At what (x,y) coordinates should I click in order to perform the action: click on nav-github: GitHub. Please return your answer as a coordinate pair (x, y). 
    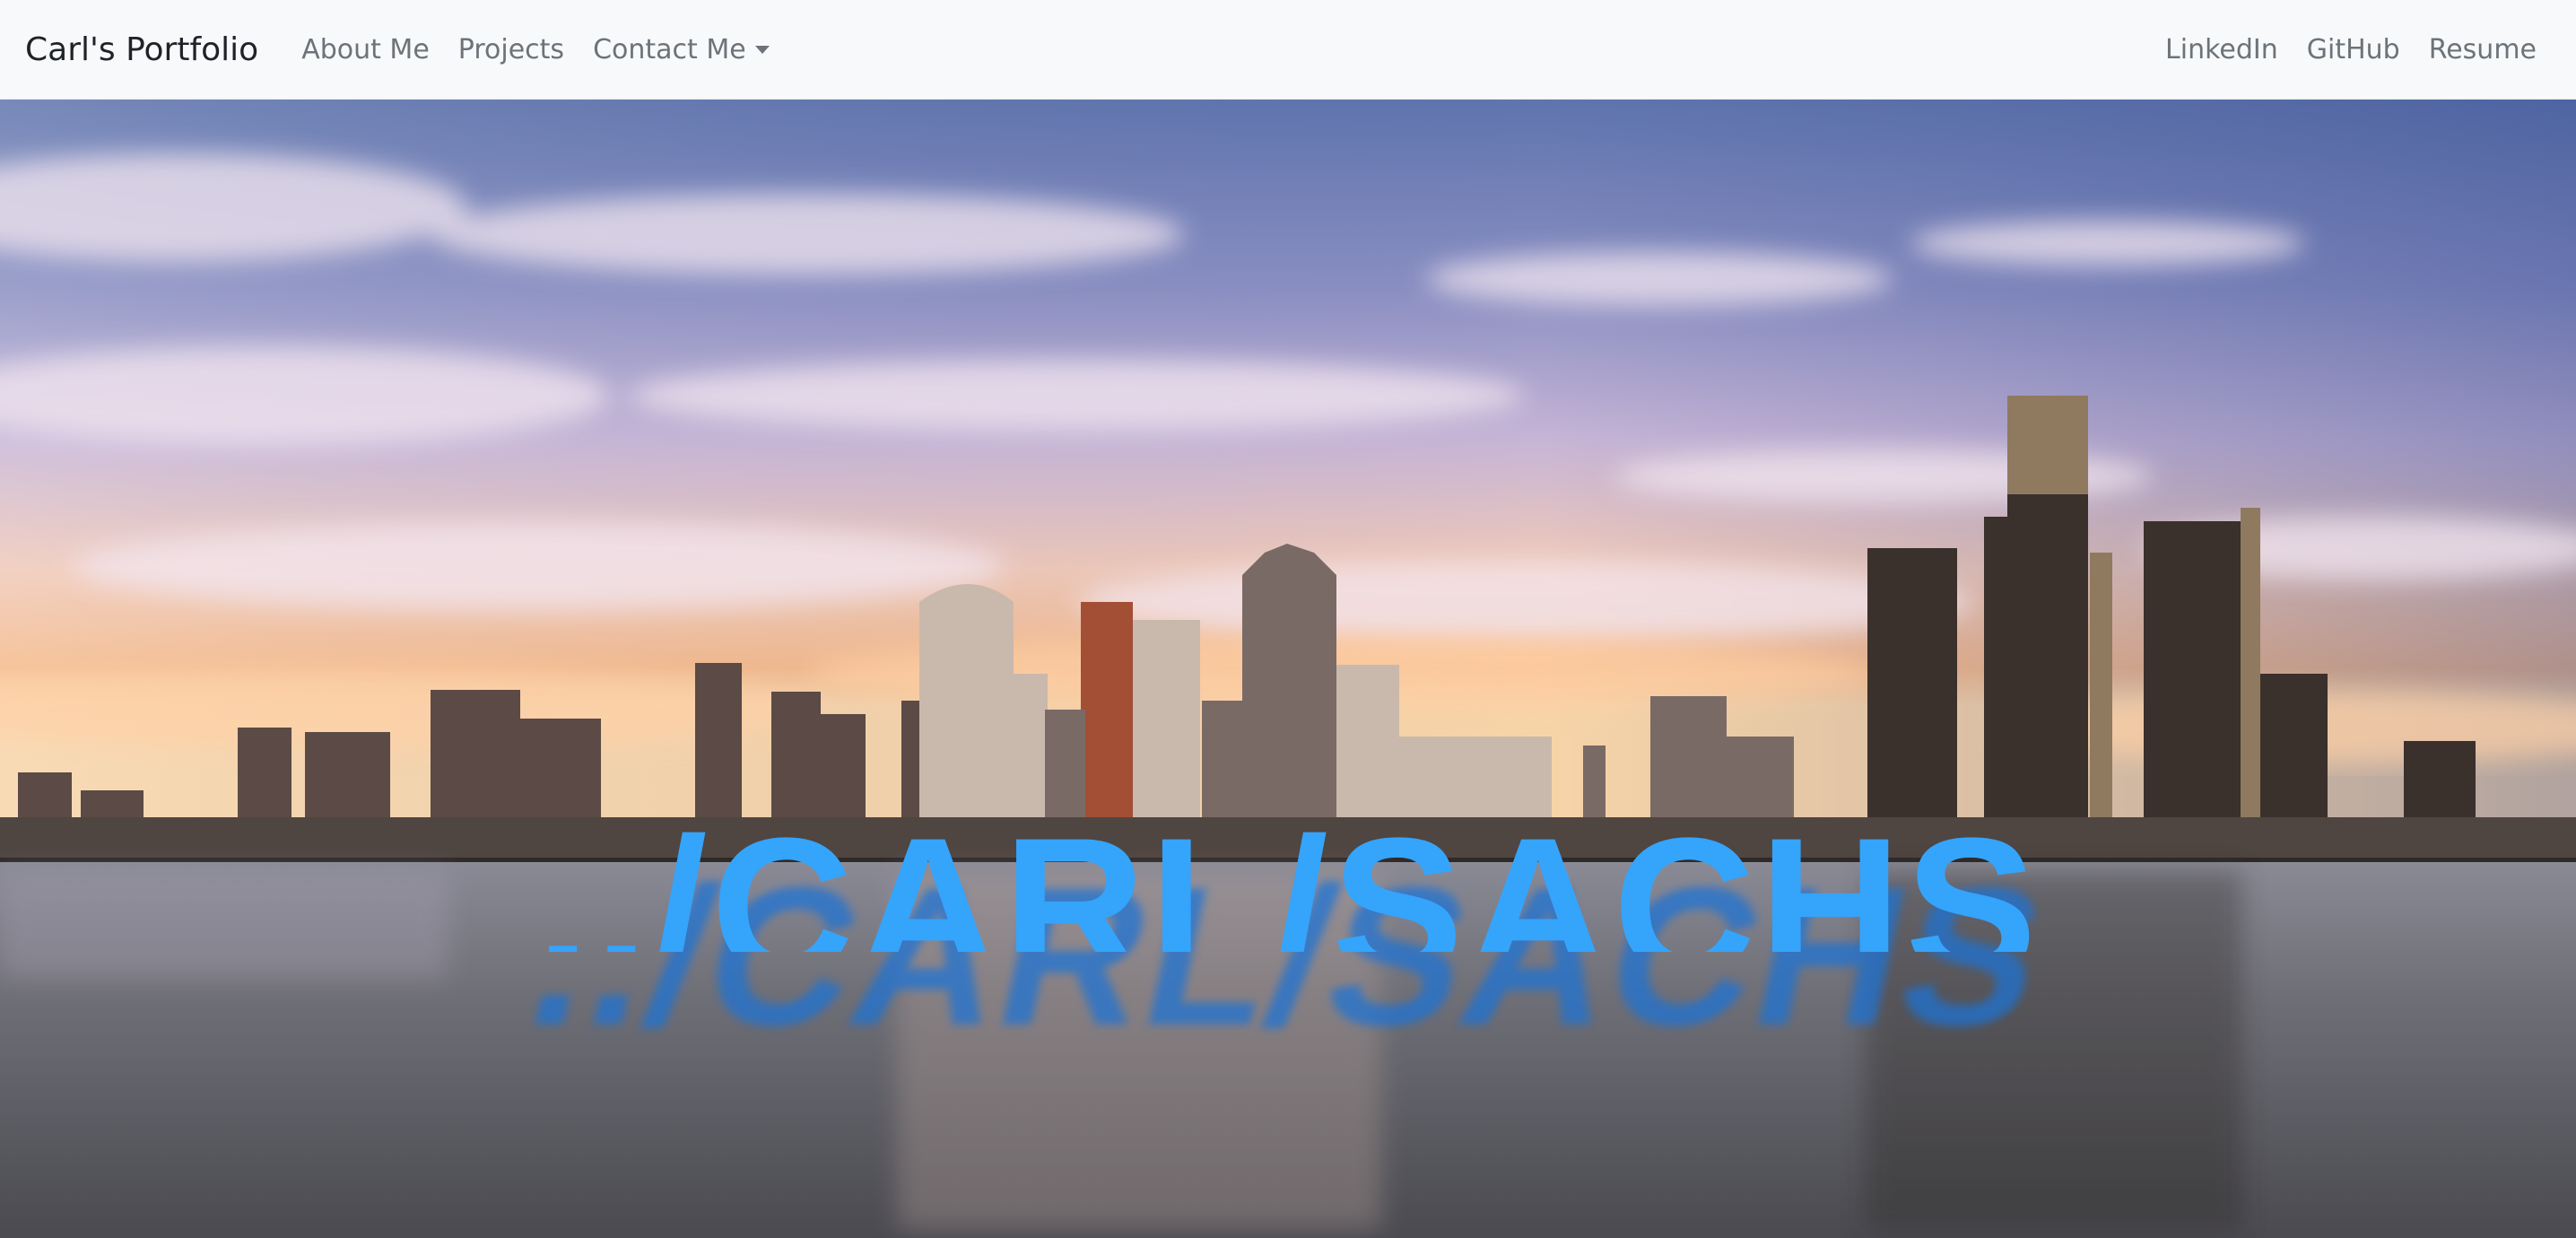
    Looking at the image, I should click on (2354, 49).